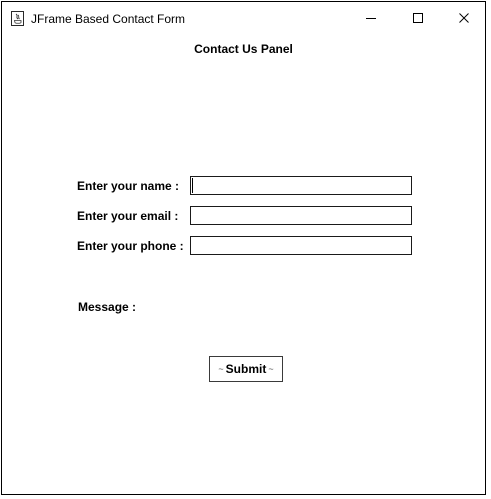 This screenshot has height=499, width=491. I want to click on submit-button: ~ Submit ~, so click(246, 369).